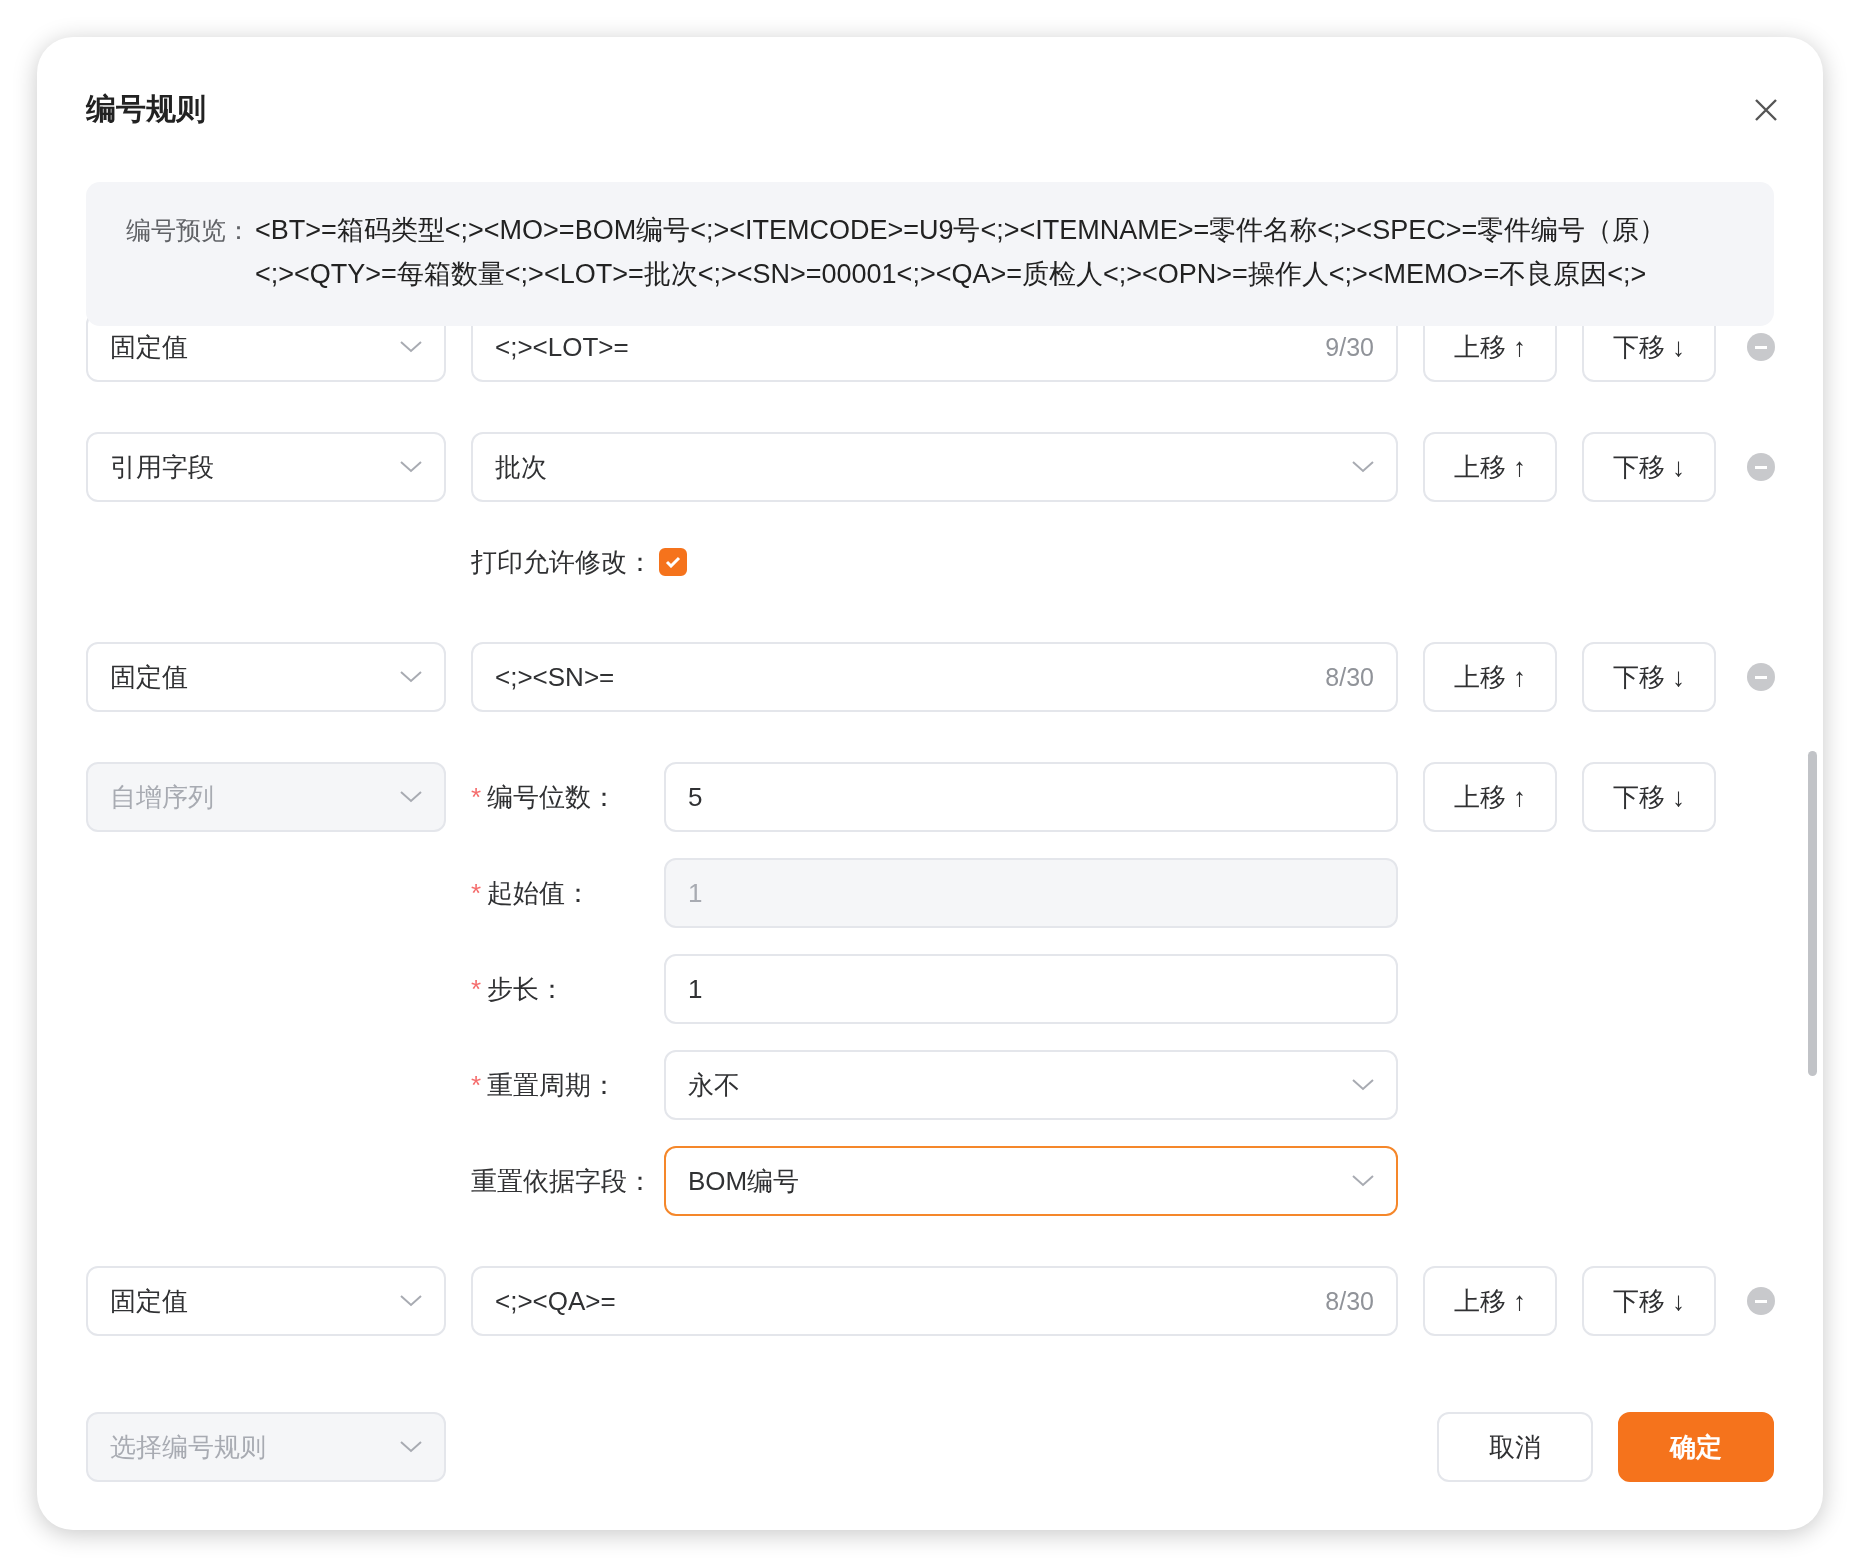  Describe the element at coordinates (934, 467) in the screenshot. I see `field-select: 批次` at that location.